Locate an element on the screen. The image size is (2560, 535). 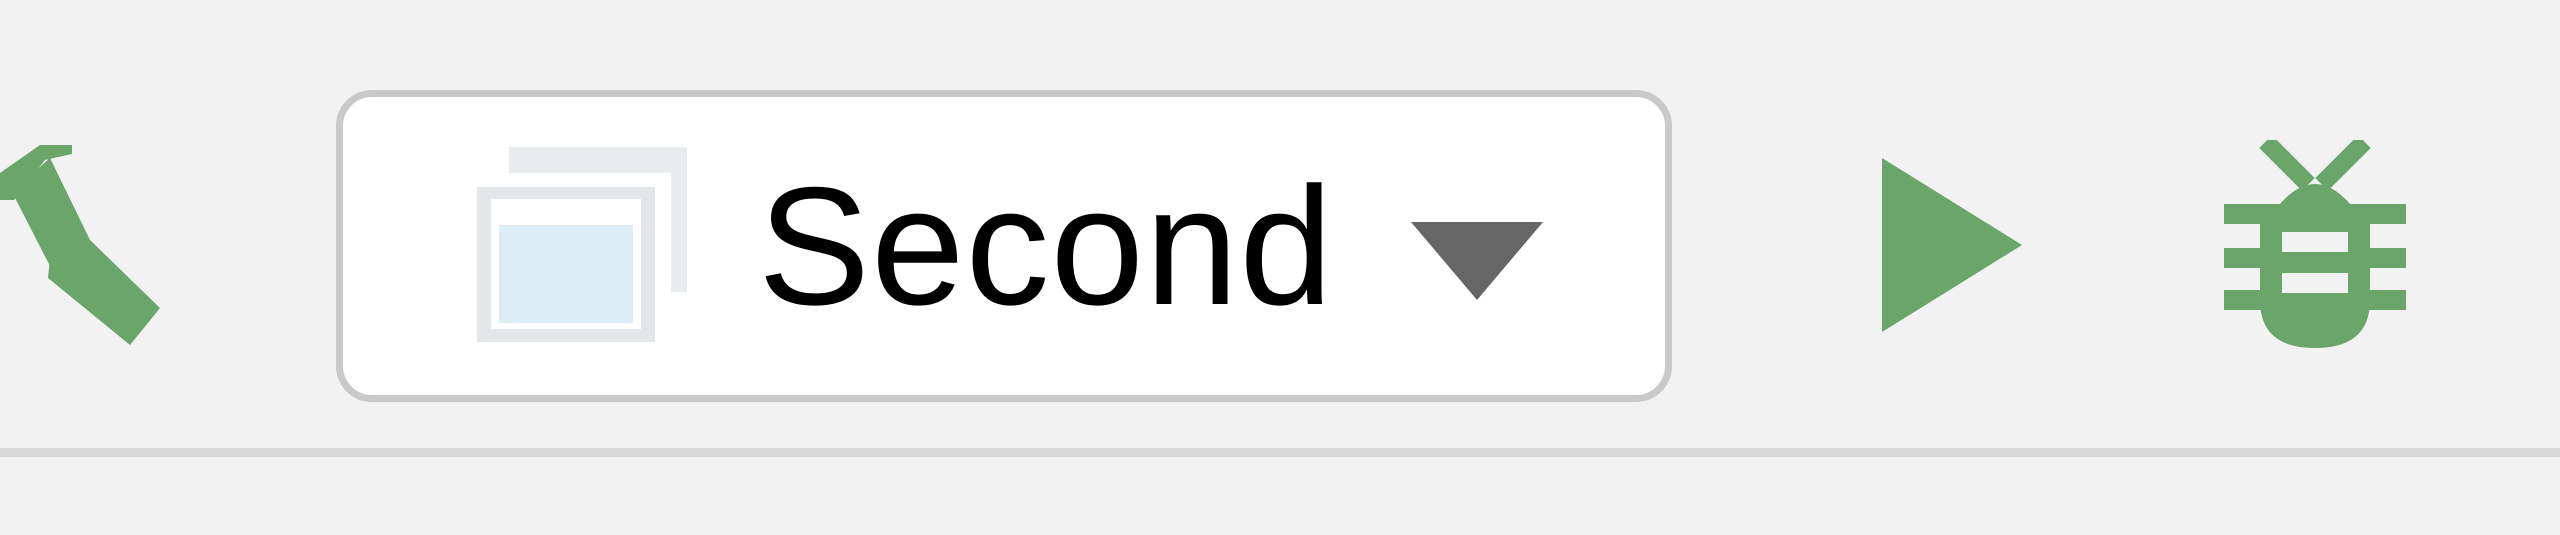
play-icon is located at coordinates (1952, 245).